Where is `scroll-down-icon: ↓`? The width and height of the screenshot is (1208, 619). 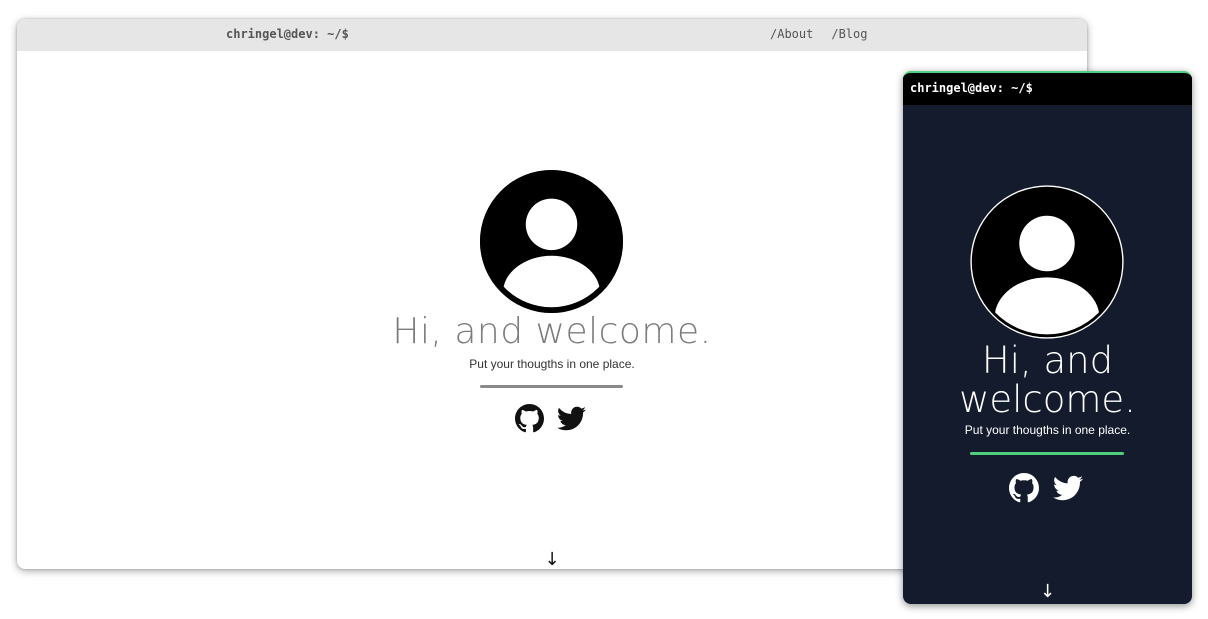 scroll-down-icon: ↓ is located at coordinates (1047, 591).